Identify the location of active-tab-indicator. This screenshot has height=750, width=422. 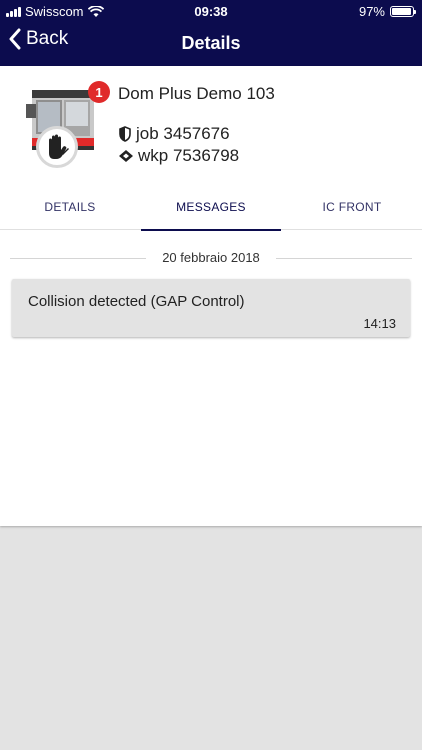
(211, 230).